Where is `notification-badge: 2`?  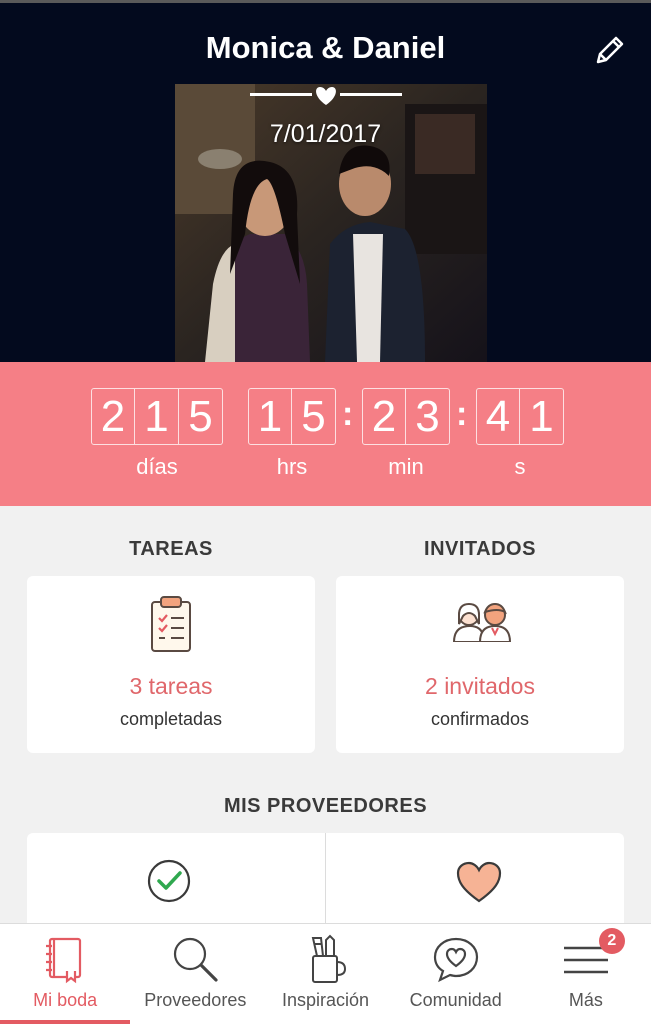
notification-badge: 2 is located at coordinates (611, 941).